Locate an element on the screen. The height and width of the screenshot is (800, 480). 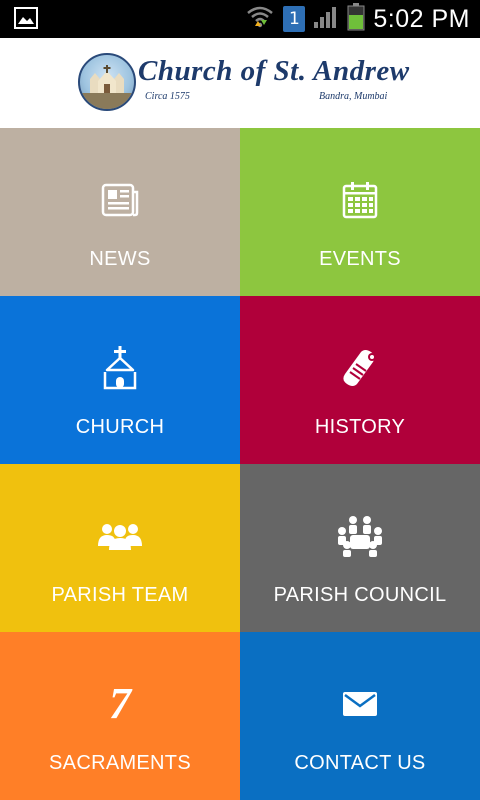
events-label: EVENTS is located at coordinates (360, 259).